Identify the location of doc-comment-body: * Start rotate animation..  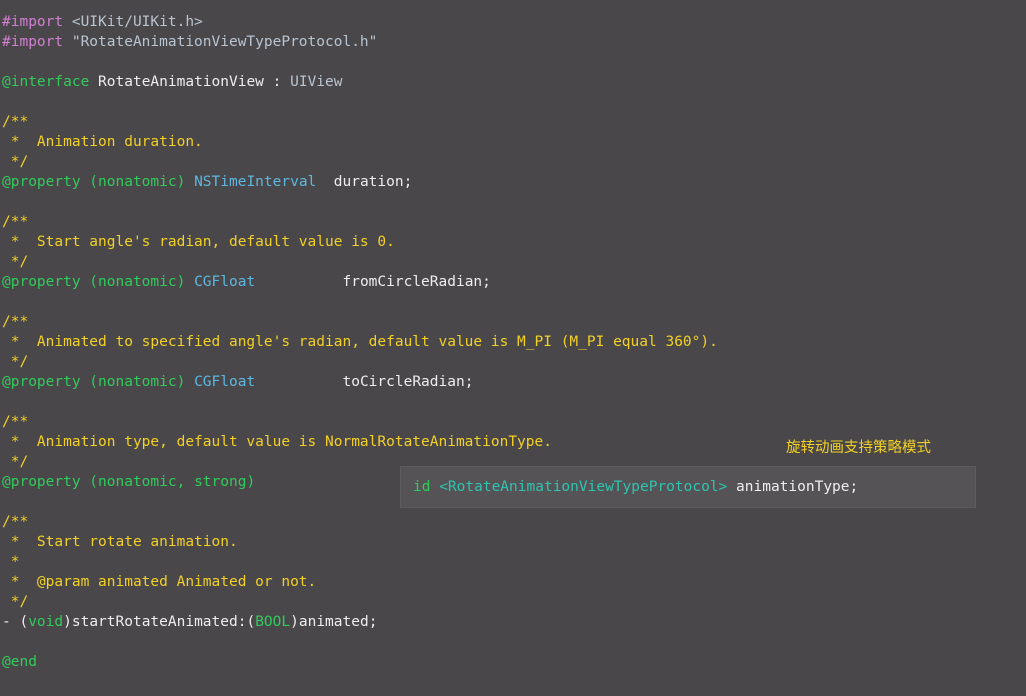
(120, 542).